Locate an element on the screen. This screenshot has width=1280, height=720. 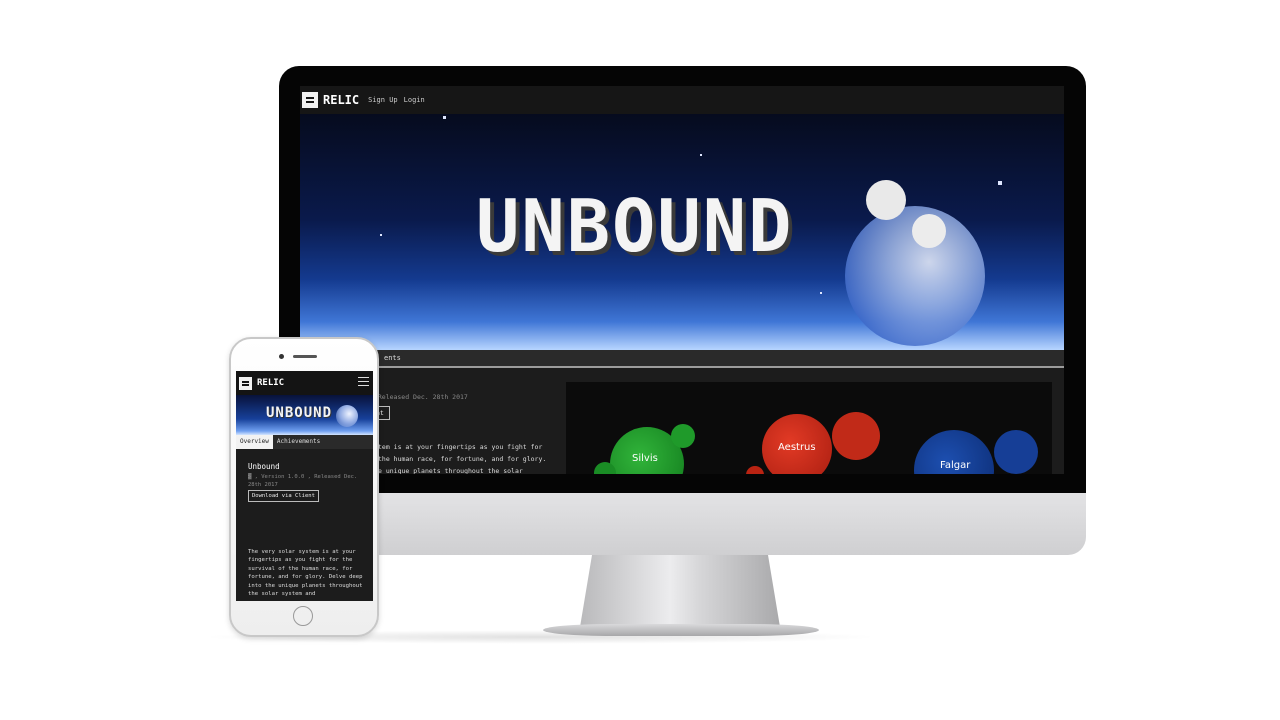
mobile-hero-banner: UNBOUND is located at coordinates (304, 415).